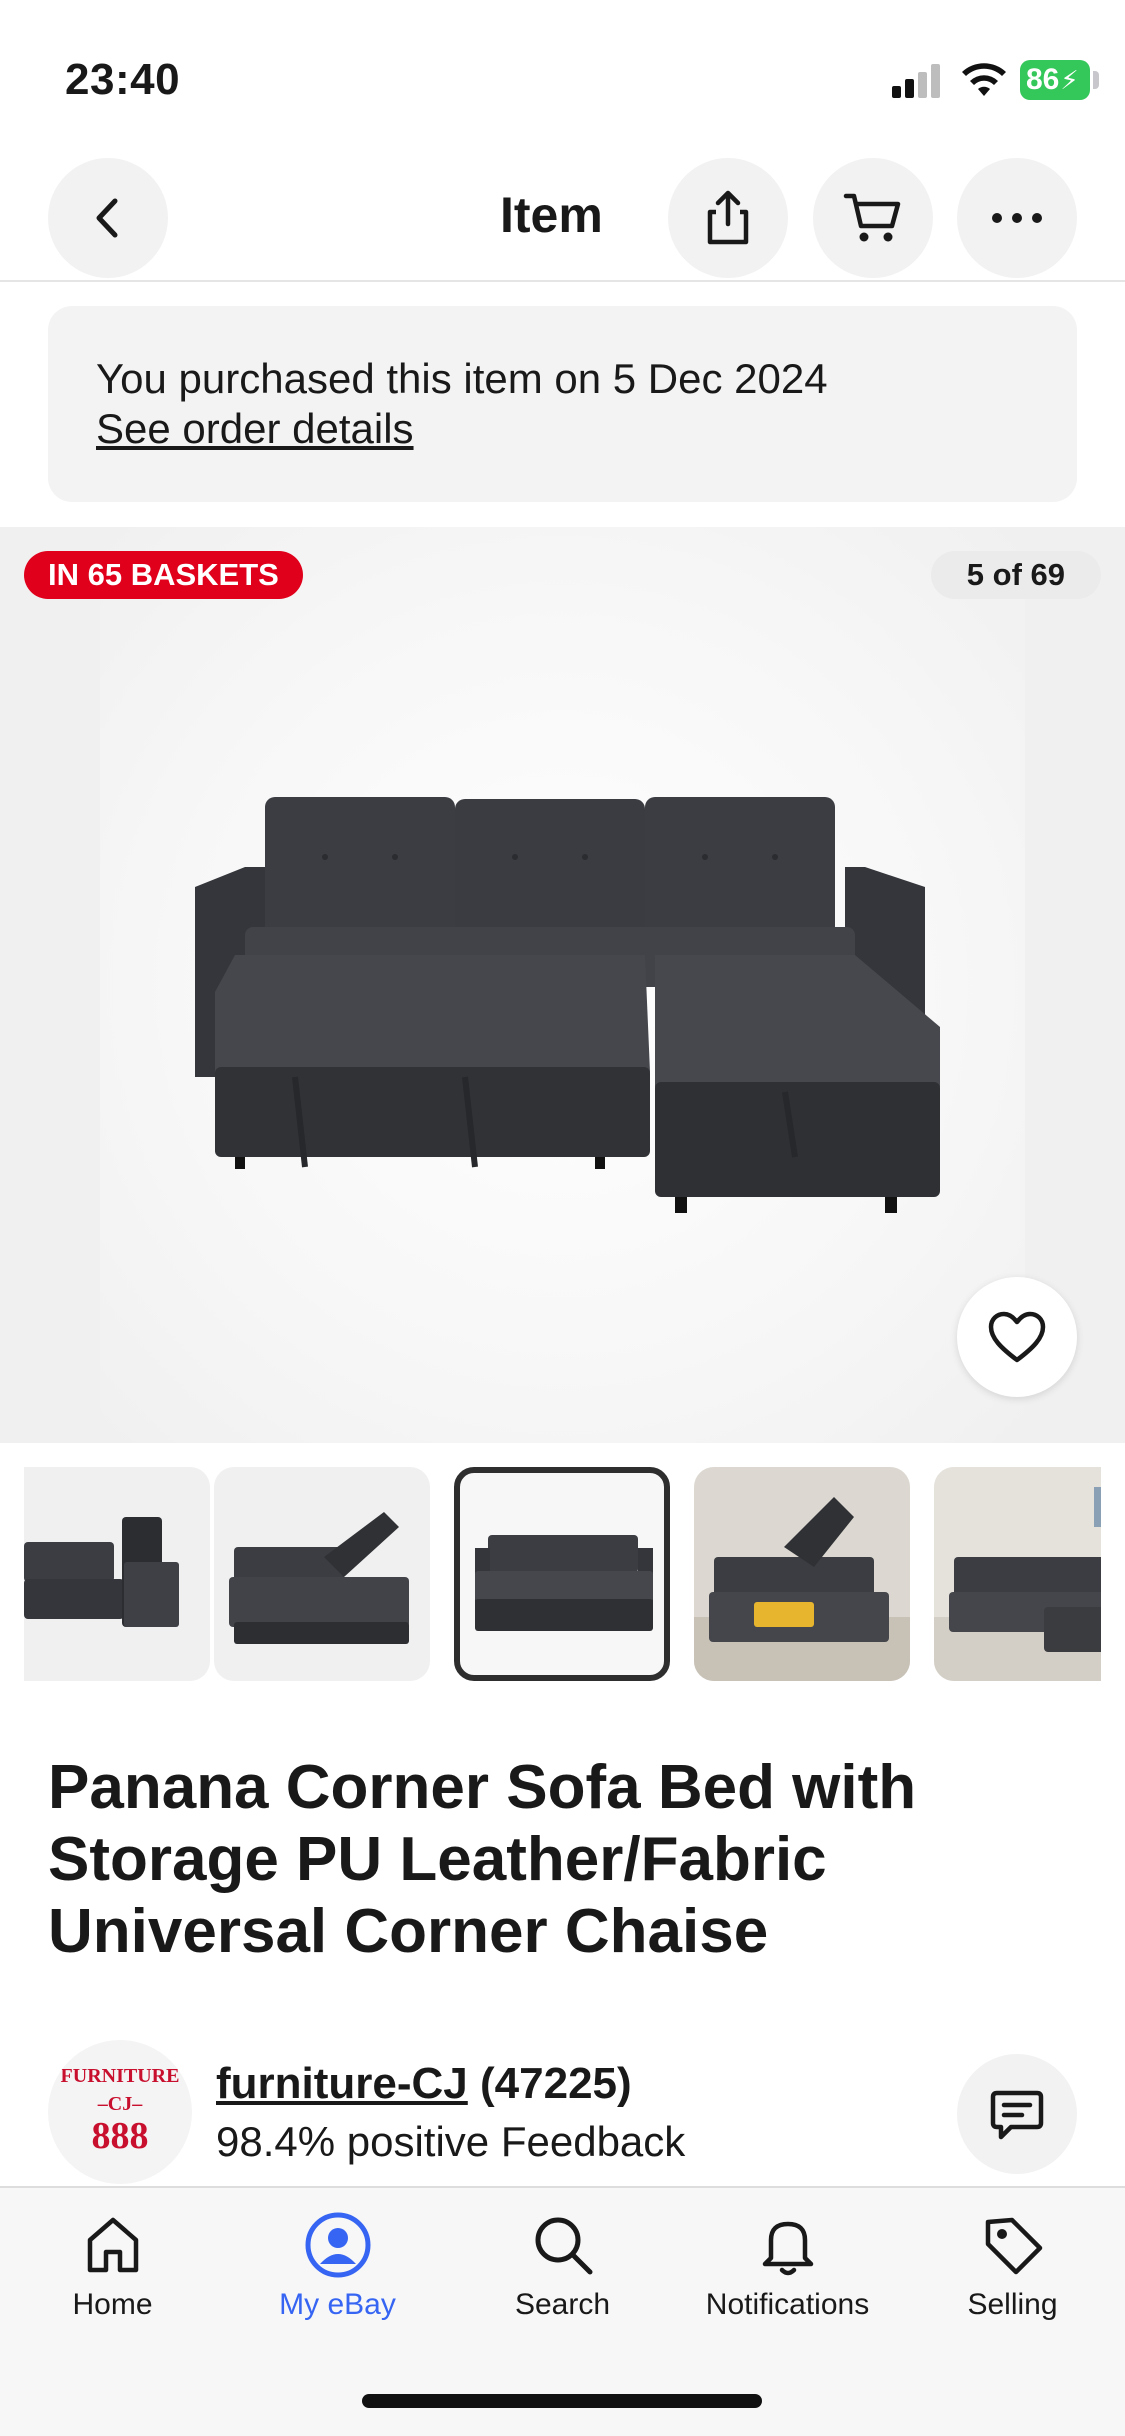 Image resolution: width=1125 pixels, height=2436 pixels. I want to click on tab-home: Home, so click(112, 2270).